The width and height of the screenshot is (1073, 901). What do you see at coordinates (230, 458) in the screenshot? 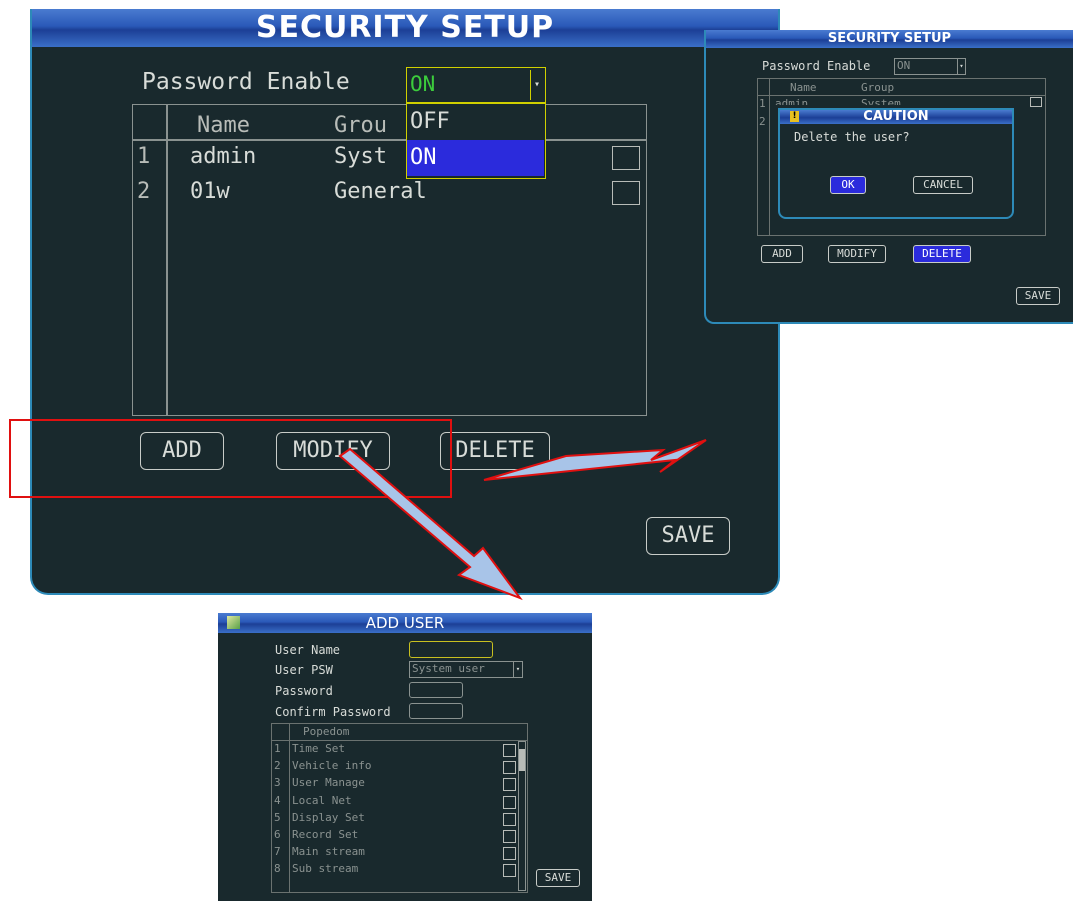
I see `annotation-highlight-box` at bounding box center [230, 458].